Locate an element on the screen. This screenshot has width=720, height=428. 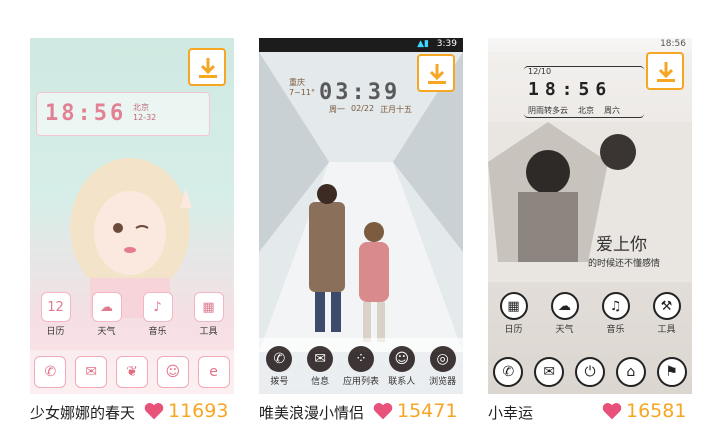
app-music: ♪ 音乐 is located at coordinates (158, 314).